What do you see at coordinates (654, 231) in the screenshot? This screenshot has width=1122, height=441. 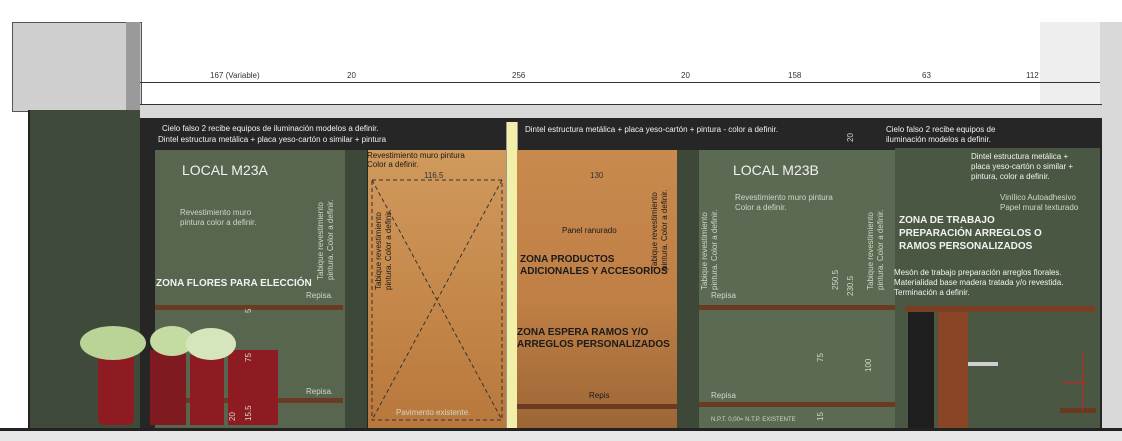 I see `partition-note-m2-1: Tabique revestimiento` at bounding box center [654, 231].